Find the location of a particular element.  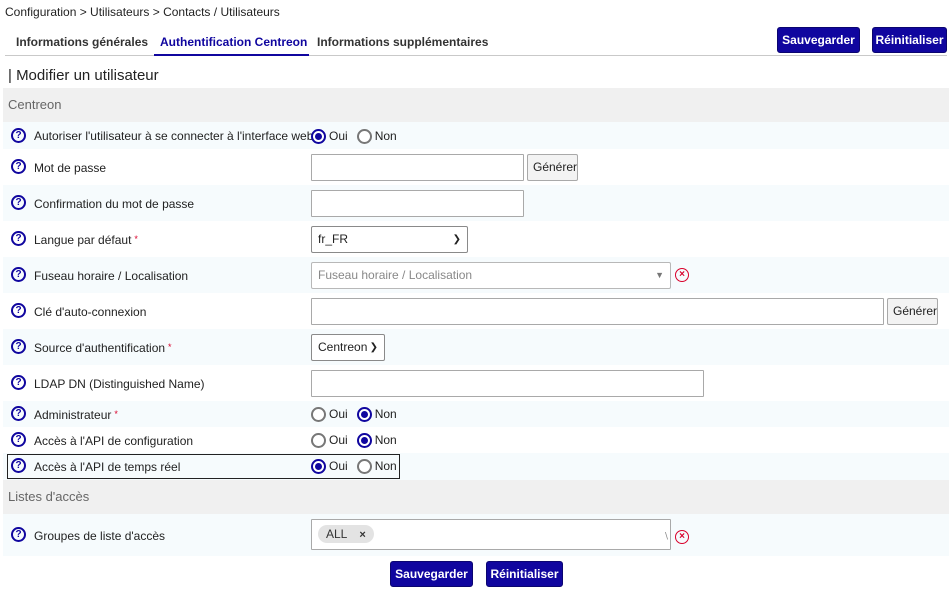

web-access-no-label: Non is located at coordinates (385, 136).